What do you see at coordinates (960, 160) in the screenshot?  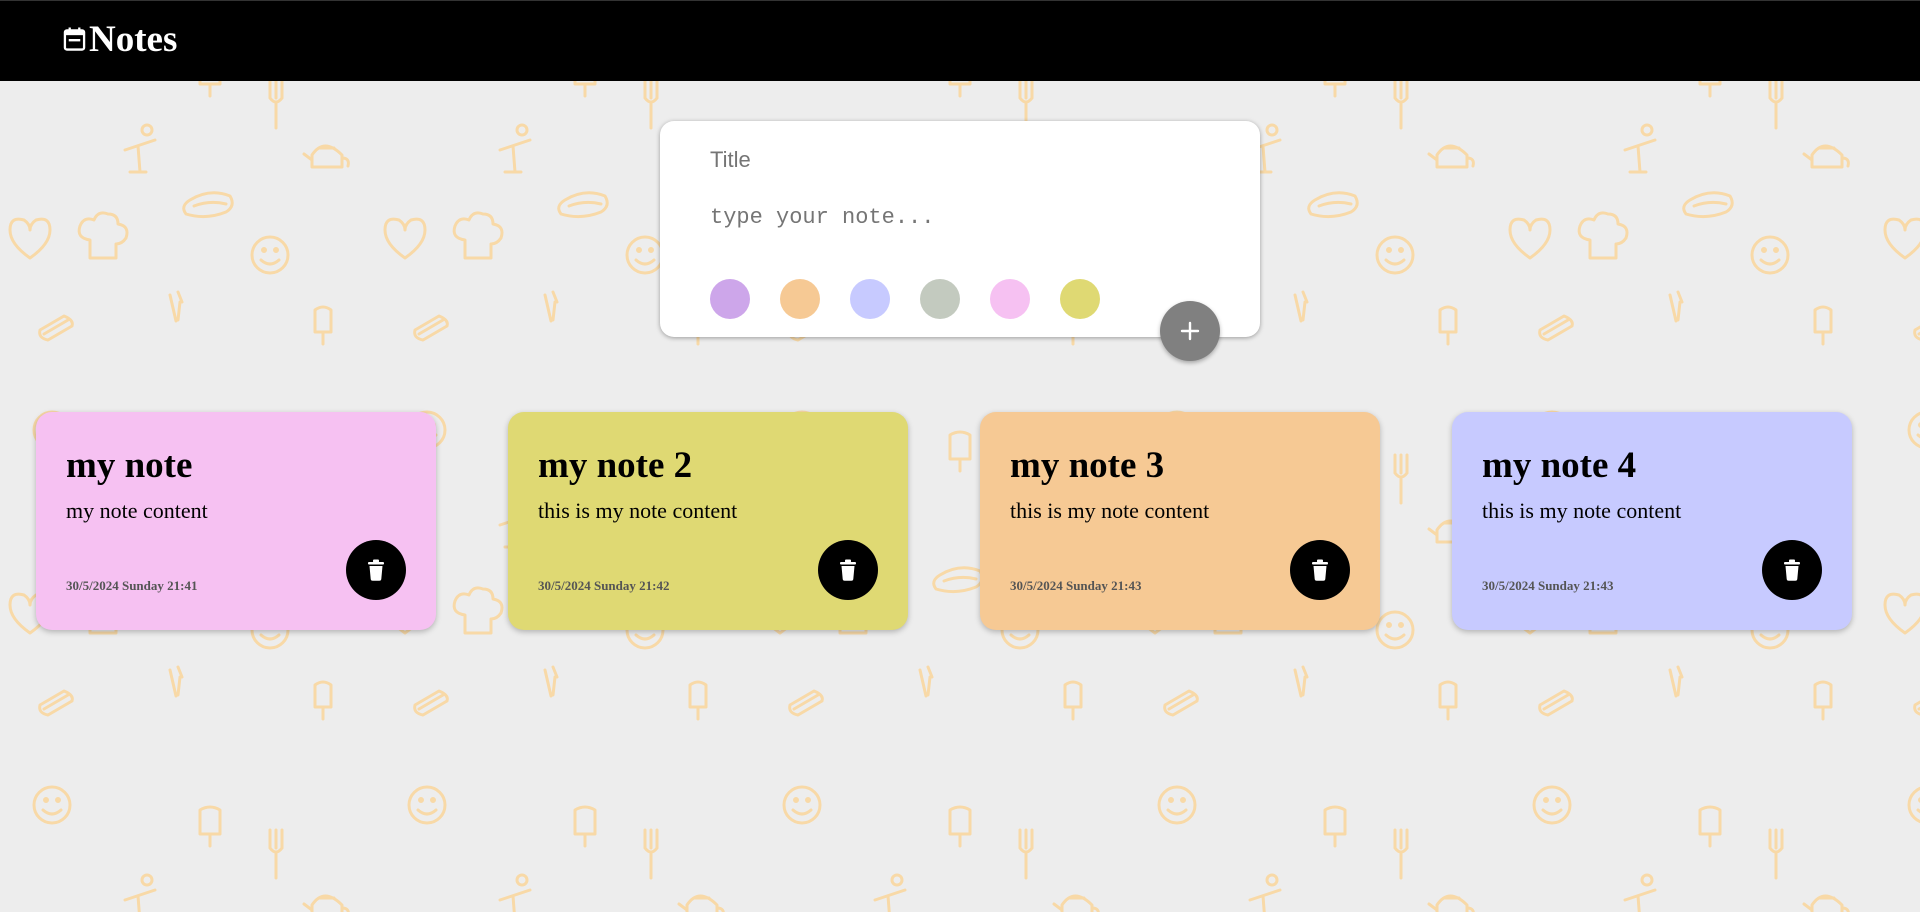 I see `title-input` at bounding box center [960, 160].